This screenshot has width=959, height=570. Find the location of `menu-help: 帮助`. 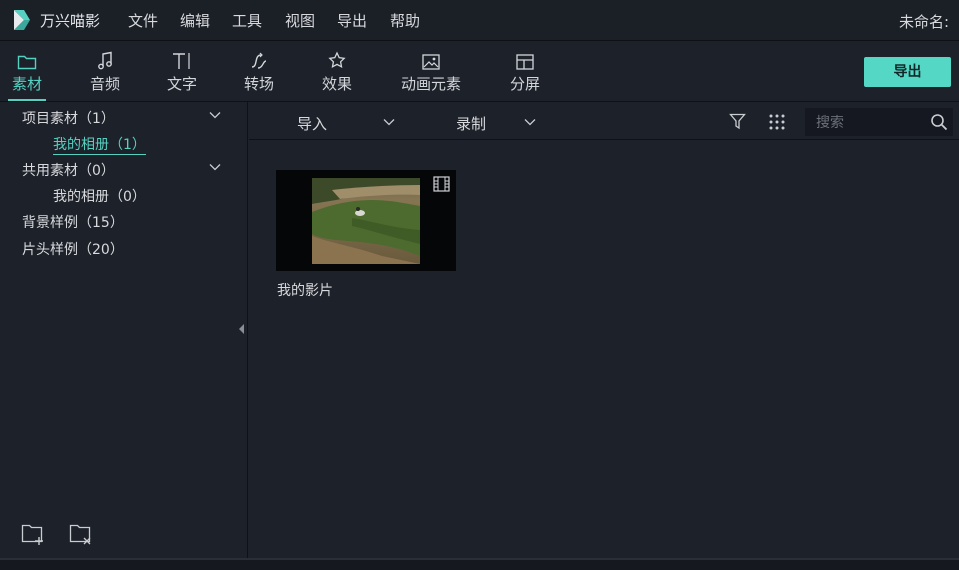

menu-help: 帮助 is located at coordinates (405, 20).